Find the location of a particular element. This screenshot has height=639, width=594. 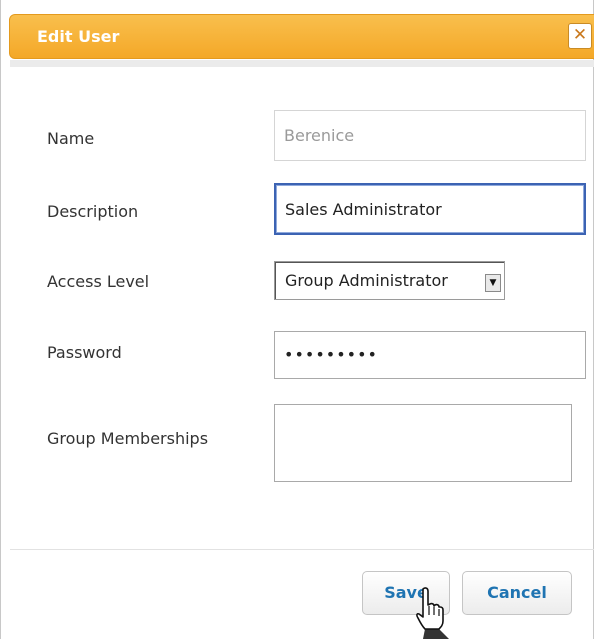

chevron-down-icon: ▼ is located at coordinates (493, 283).